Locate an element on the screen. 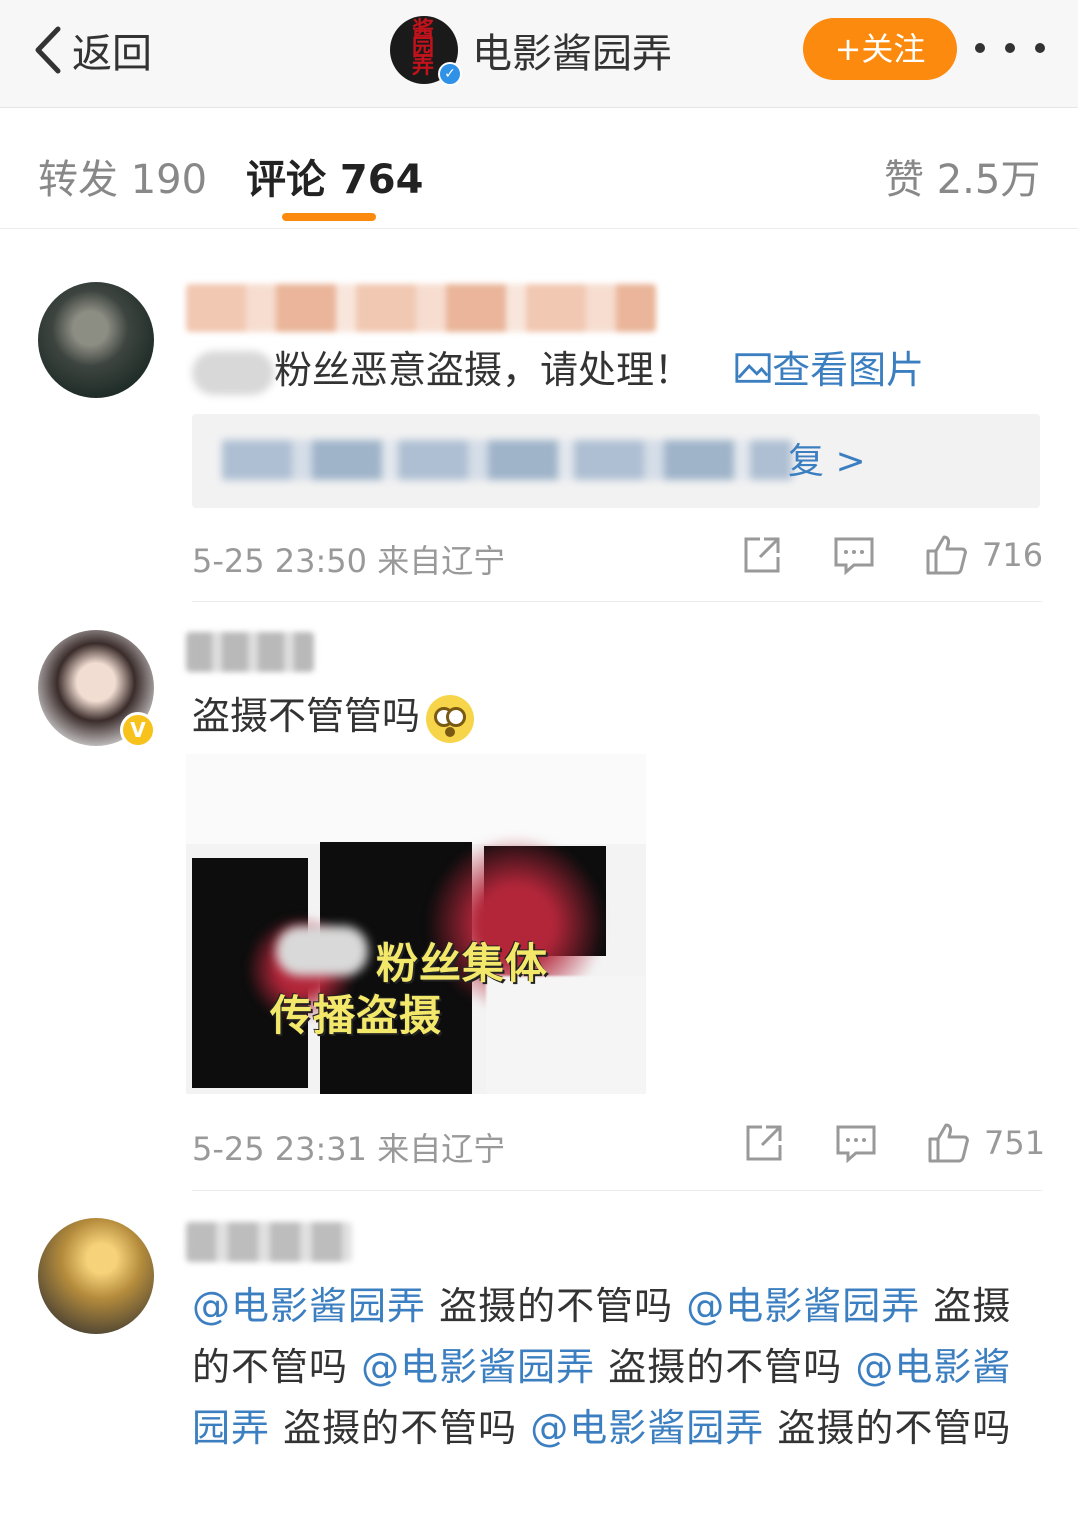 The width and height of the screenshot is (1078, 1538). account-avatar: 酱园弄 ✓ is located at coordinates (426, 51).